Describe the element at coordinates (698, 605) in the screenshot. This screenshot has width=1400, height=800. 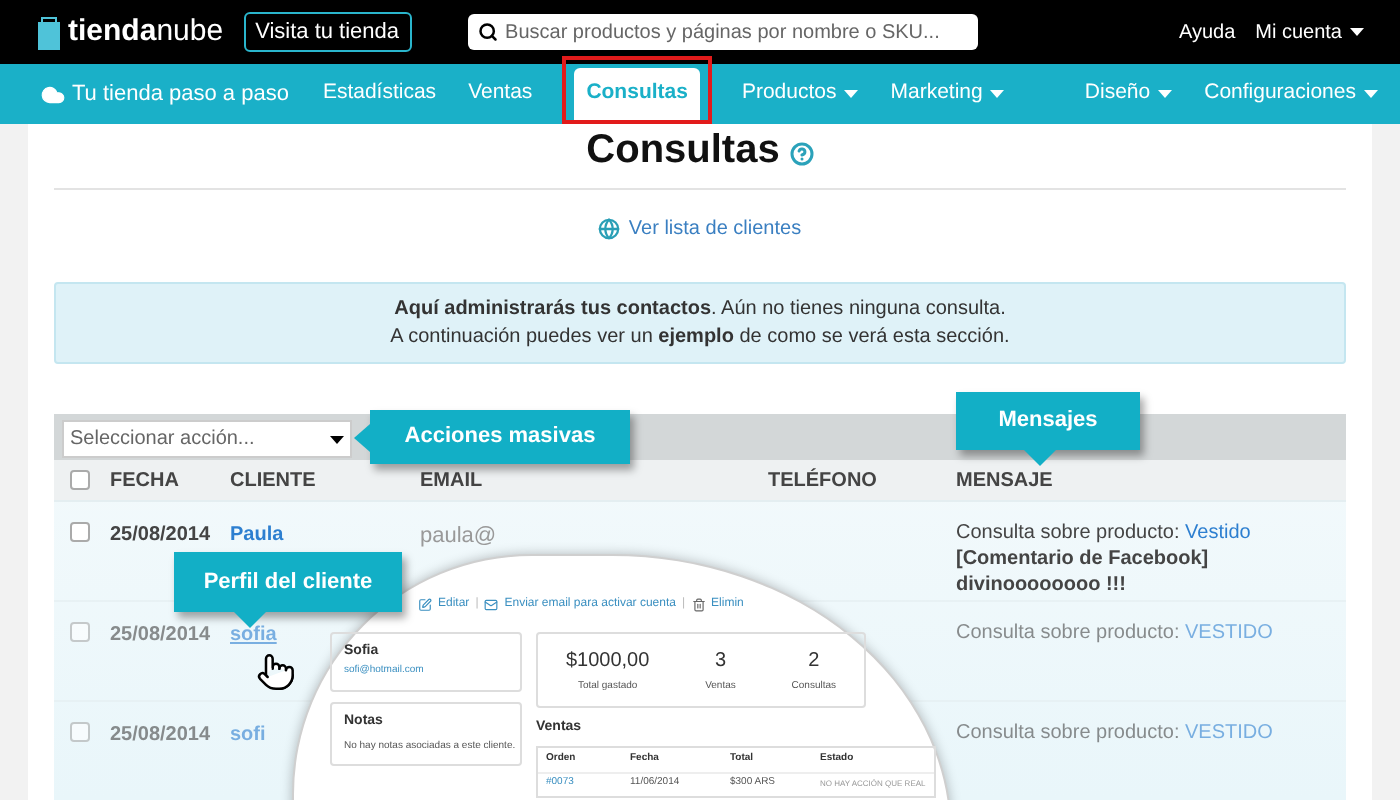
I see `trash-icon` at that location.